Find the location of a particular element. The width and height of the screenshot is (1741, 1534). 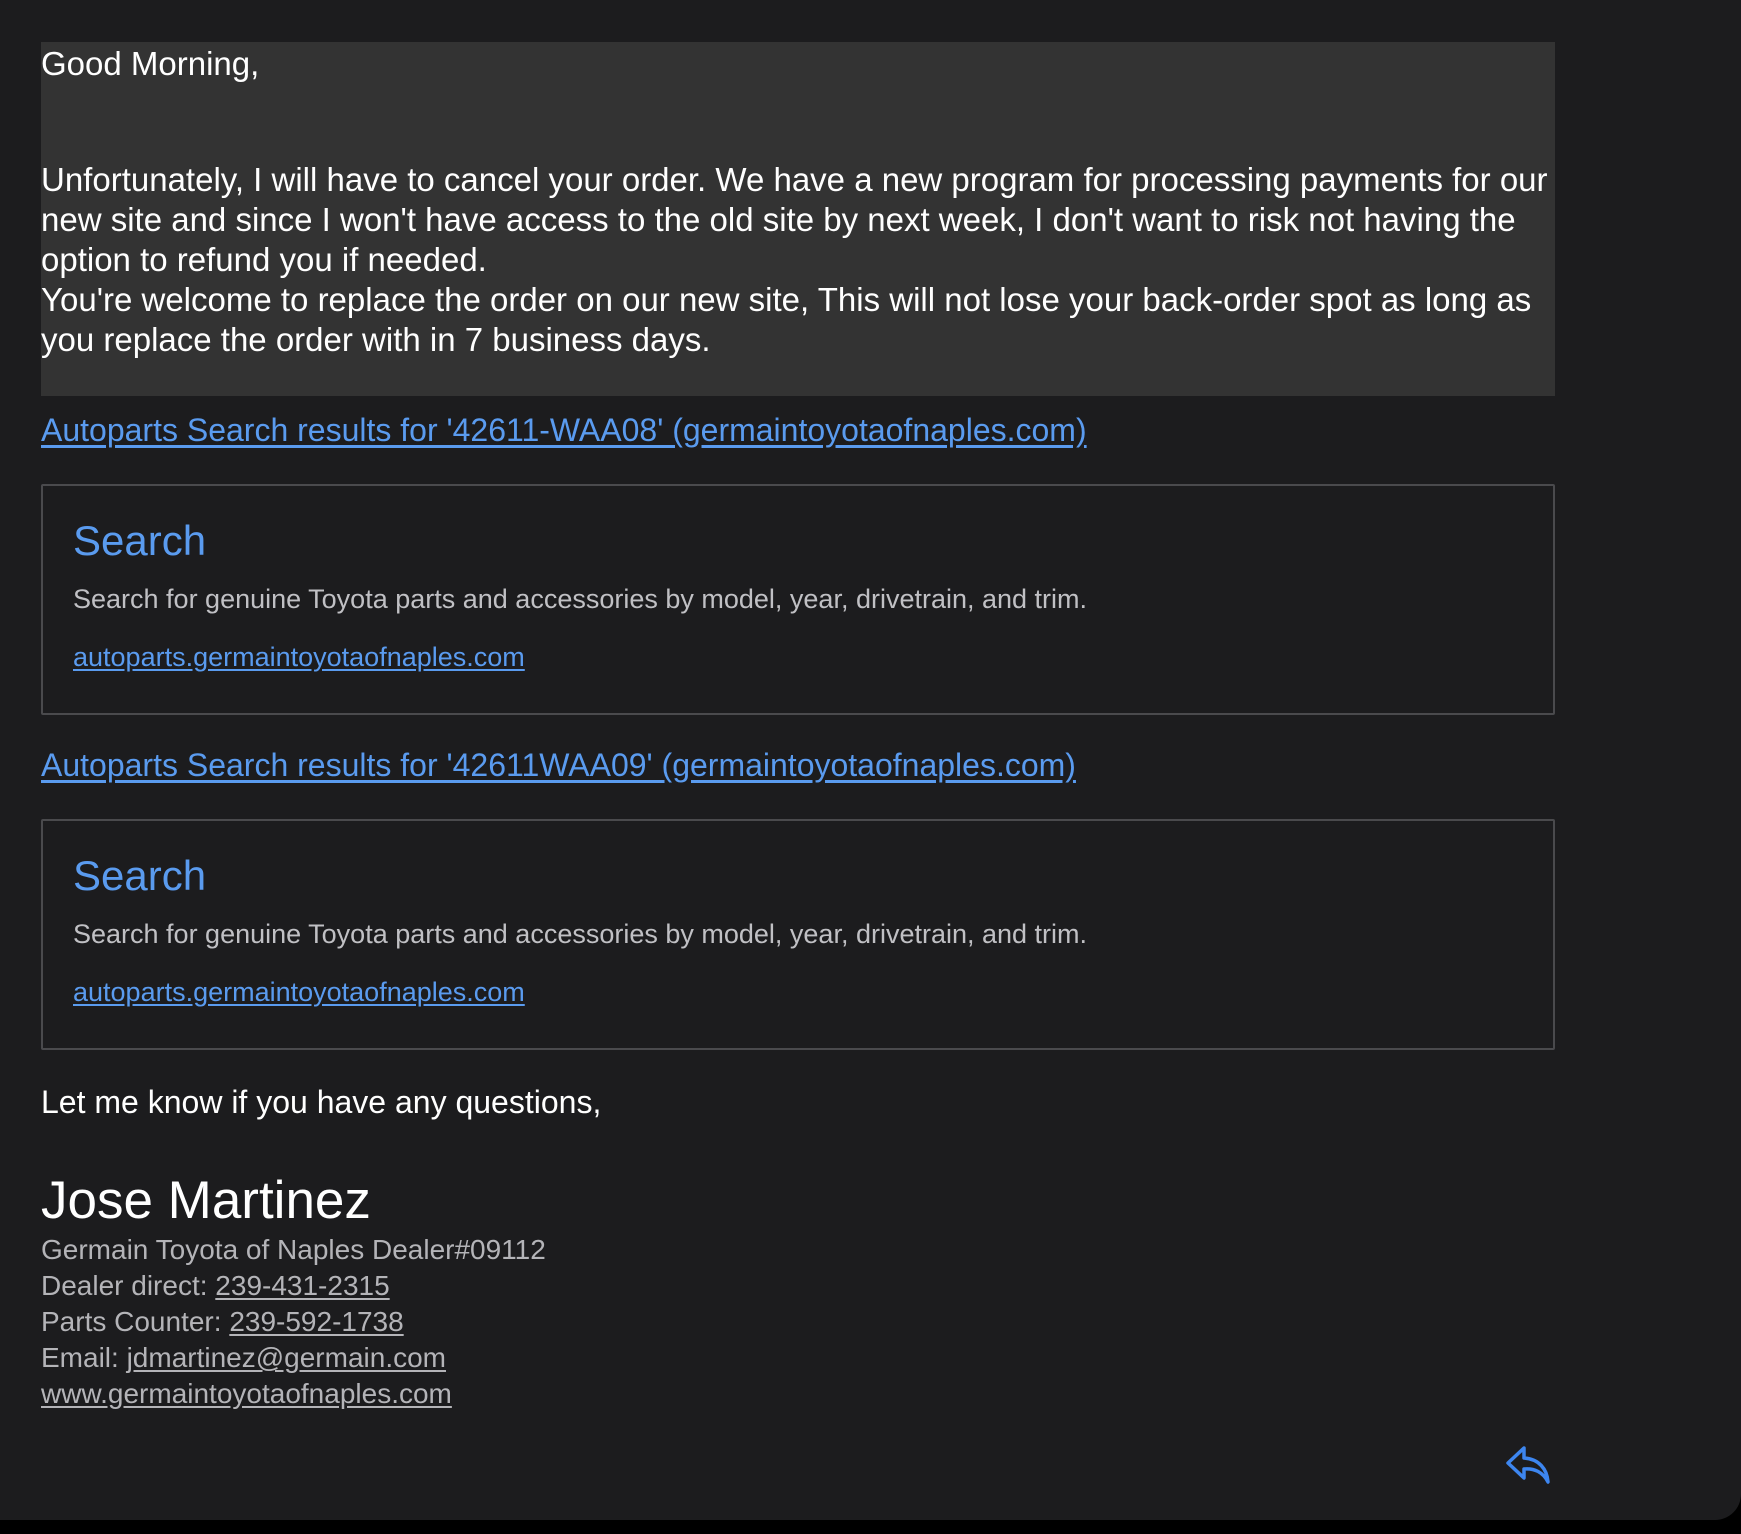

reply-arrow-icon is located at coordinates (1528, 1465).